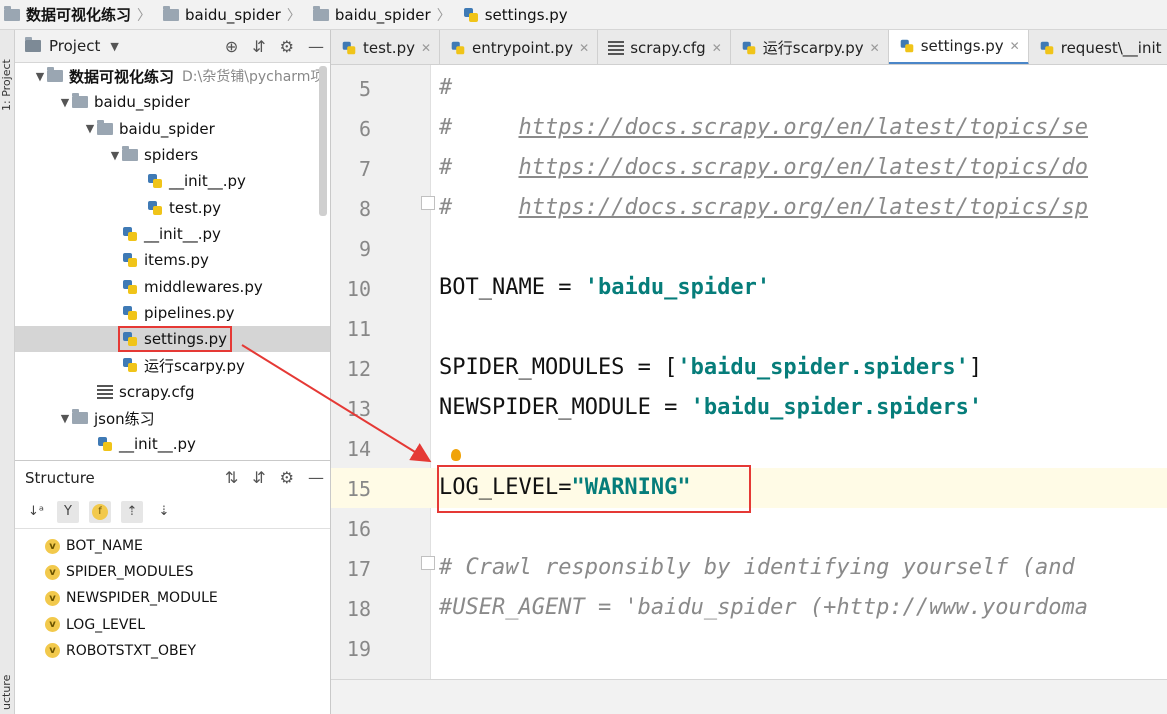  What do you see at coordinates (810, 47) in the screenshot?
I see `editor-tab: 运行scarpy.py ✕` at bounding box center [810, 47].